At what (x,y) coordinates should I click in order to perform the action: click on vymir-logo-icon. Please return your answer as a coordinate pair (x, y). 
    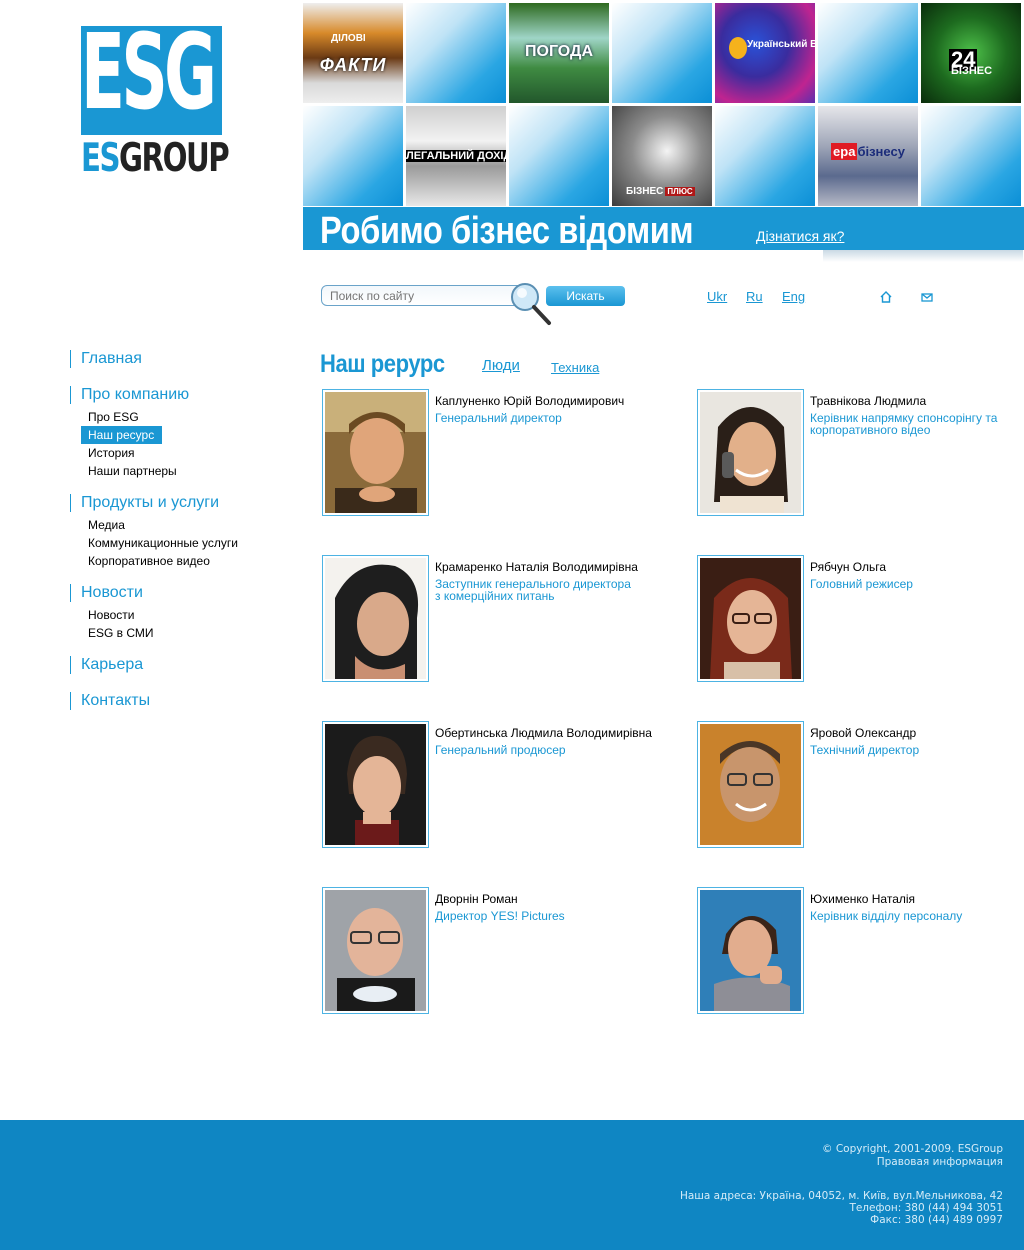
    Looking at the image, I should click on (738, 48).